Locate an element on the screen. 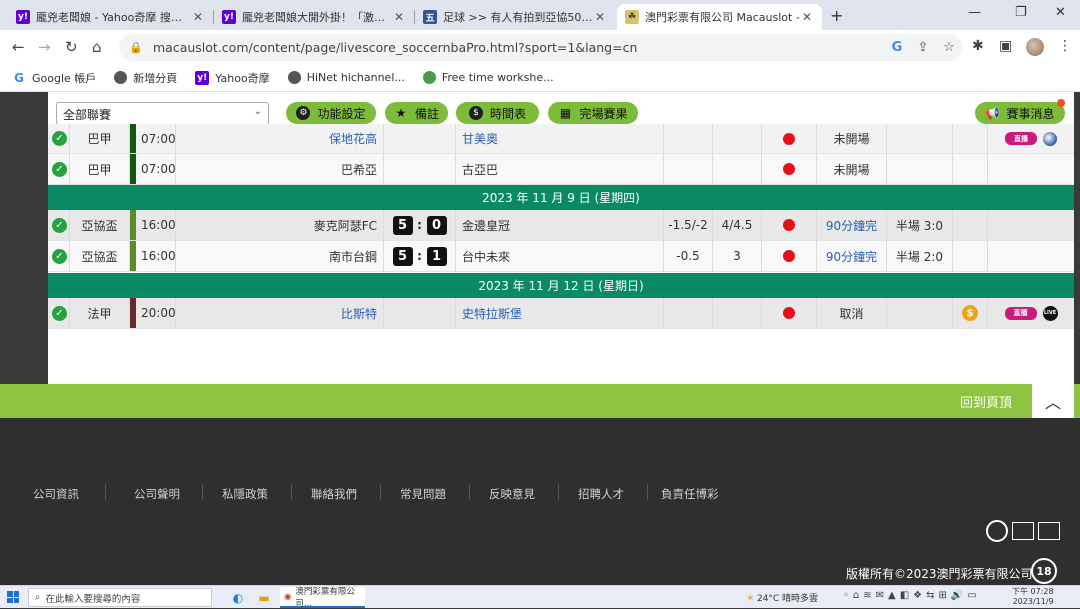 The height and width of the screenshot is (609, 1080). bookmark-google-account: G Google 帳戶 is located at coordinates (54, 78).